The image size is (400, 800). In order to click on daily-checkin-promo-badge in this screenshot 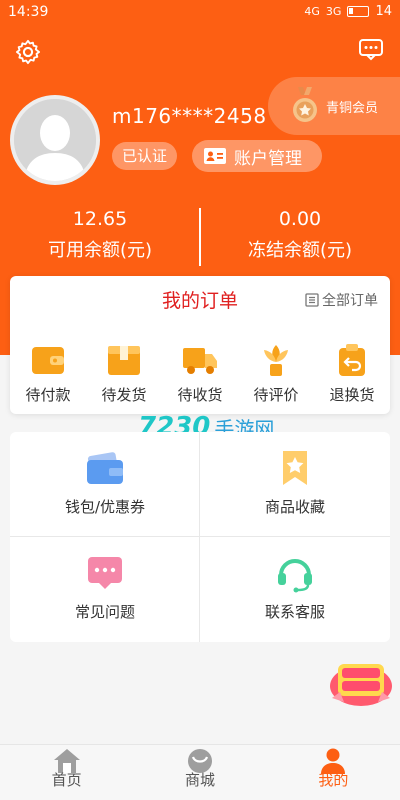, I will do `click(361, 683)`.